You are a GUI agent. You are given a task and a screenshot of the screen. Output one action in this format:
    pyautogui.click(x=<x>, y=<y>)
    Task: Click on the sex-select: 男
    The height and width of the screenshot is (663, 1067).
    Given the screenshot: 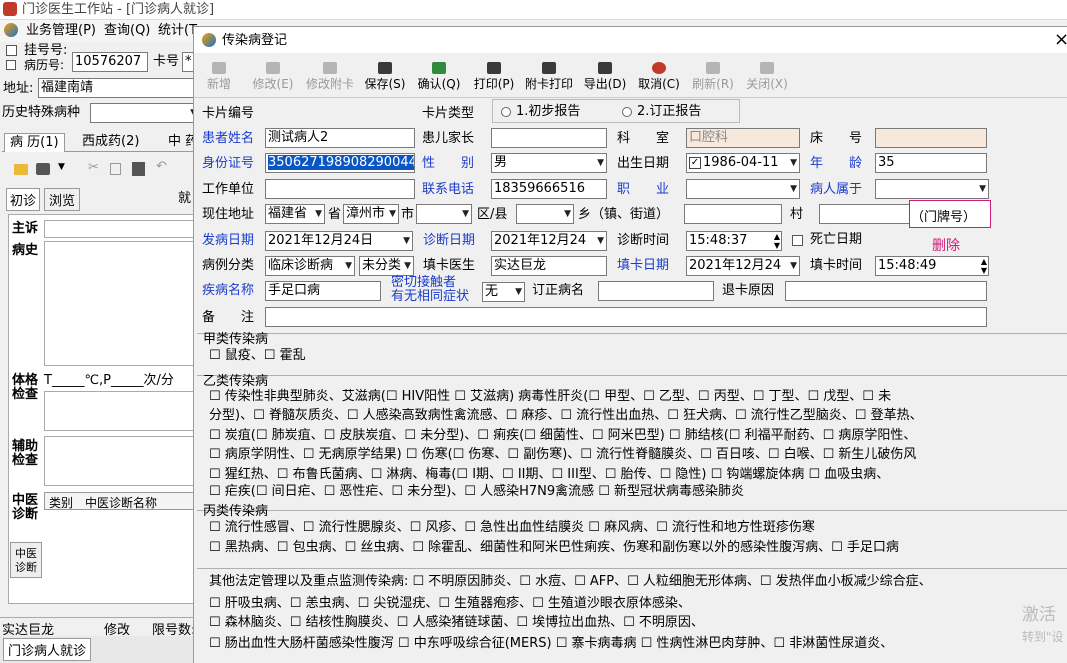 What is the action you would take?
    pyautogui.click(x=549, y=163)
    